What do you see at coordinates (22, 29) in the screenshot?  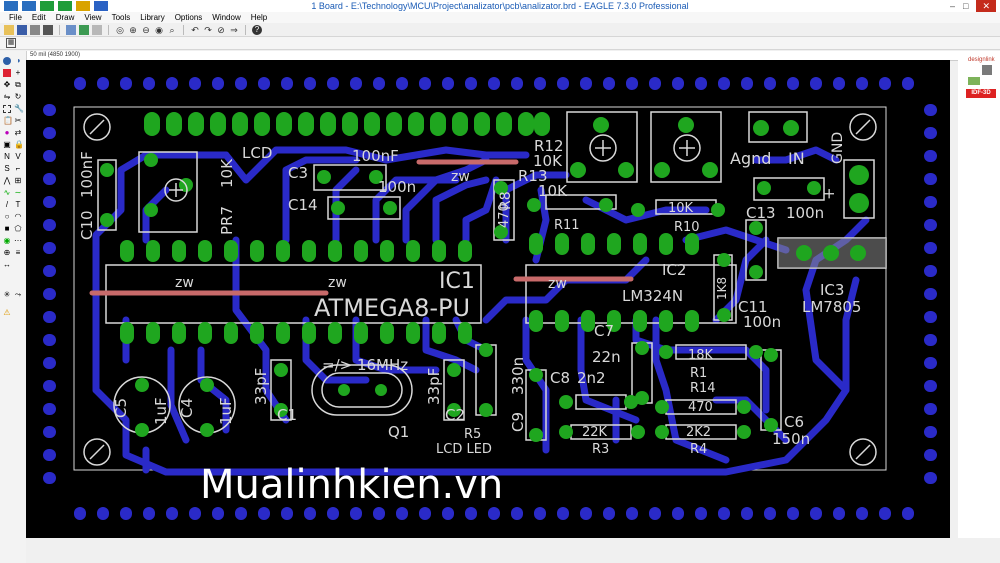 I see `save-icon` at bounding box center [22, 29].